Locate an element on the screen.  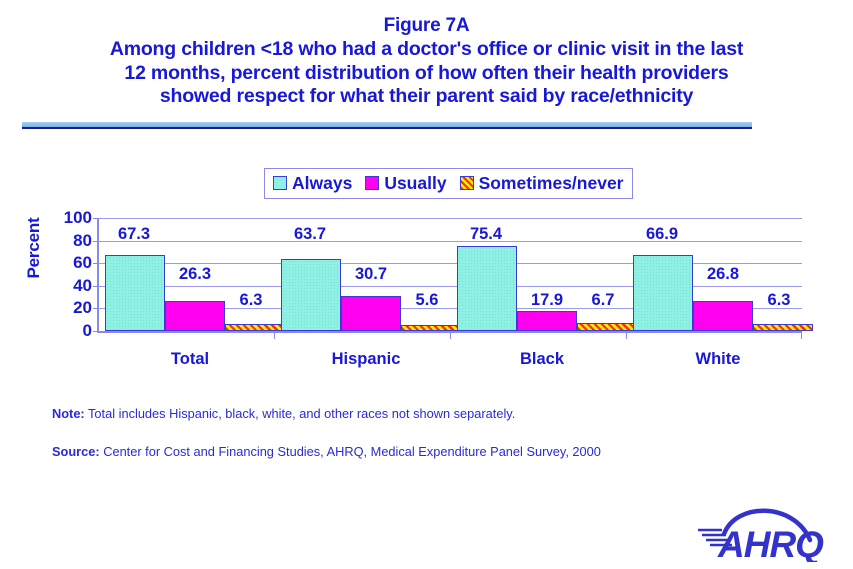
value-label-white-usually: 26.8 is located at coordinates (723, 274).